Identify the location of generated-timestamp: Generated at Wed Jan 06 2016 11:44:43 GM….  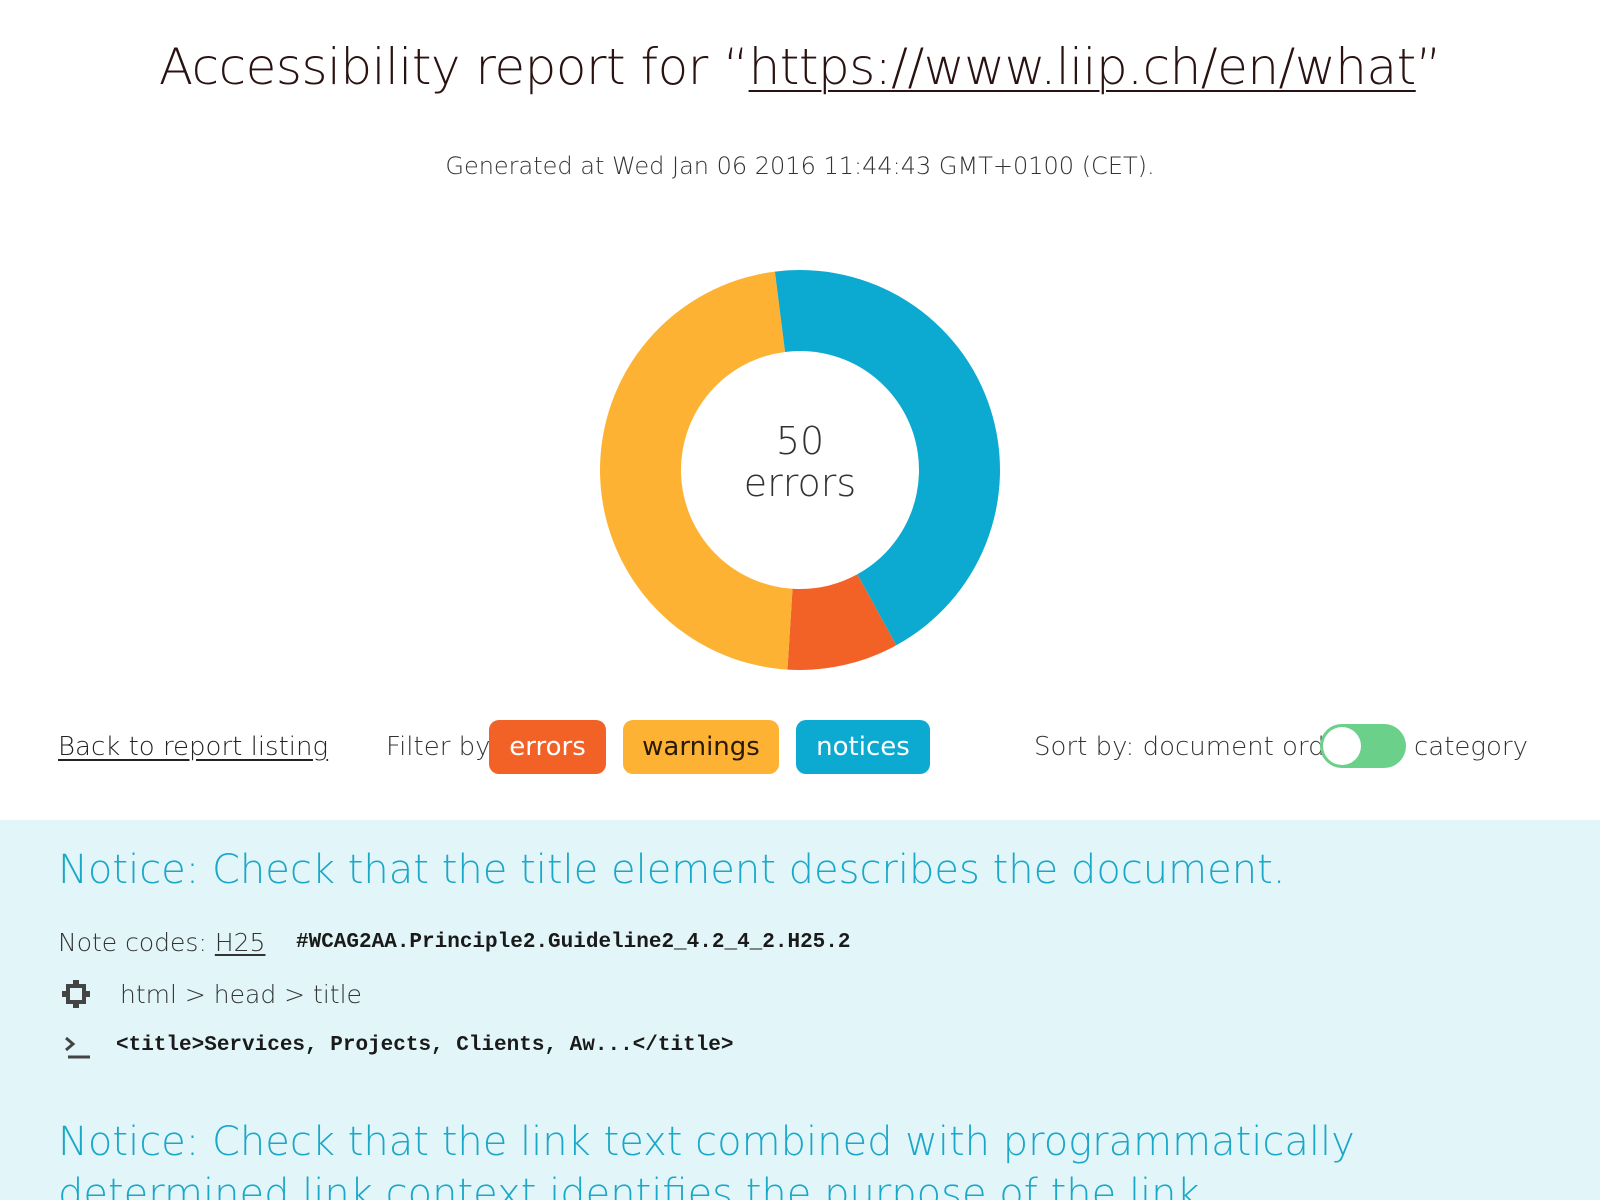
(800, 166).